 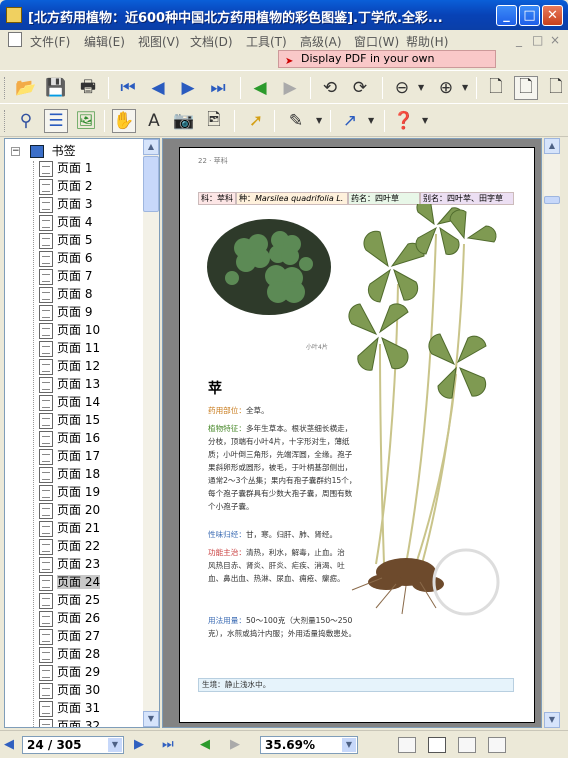 I want to click on bookmark-item: 页面 15, so click(x=69, y=420).